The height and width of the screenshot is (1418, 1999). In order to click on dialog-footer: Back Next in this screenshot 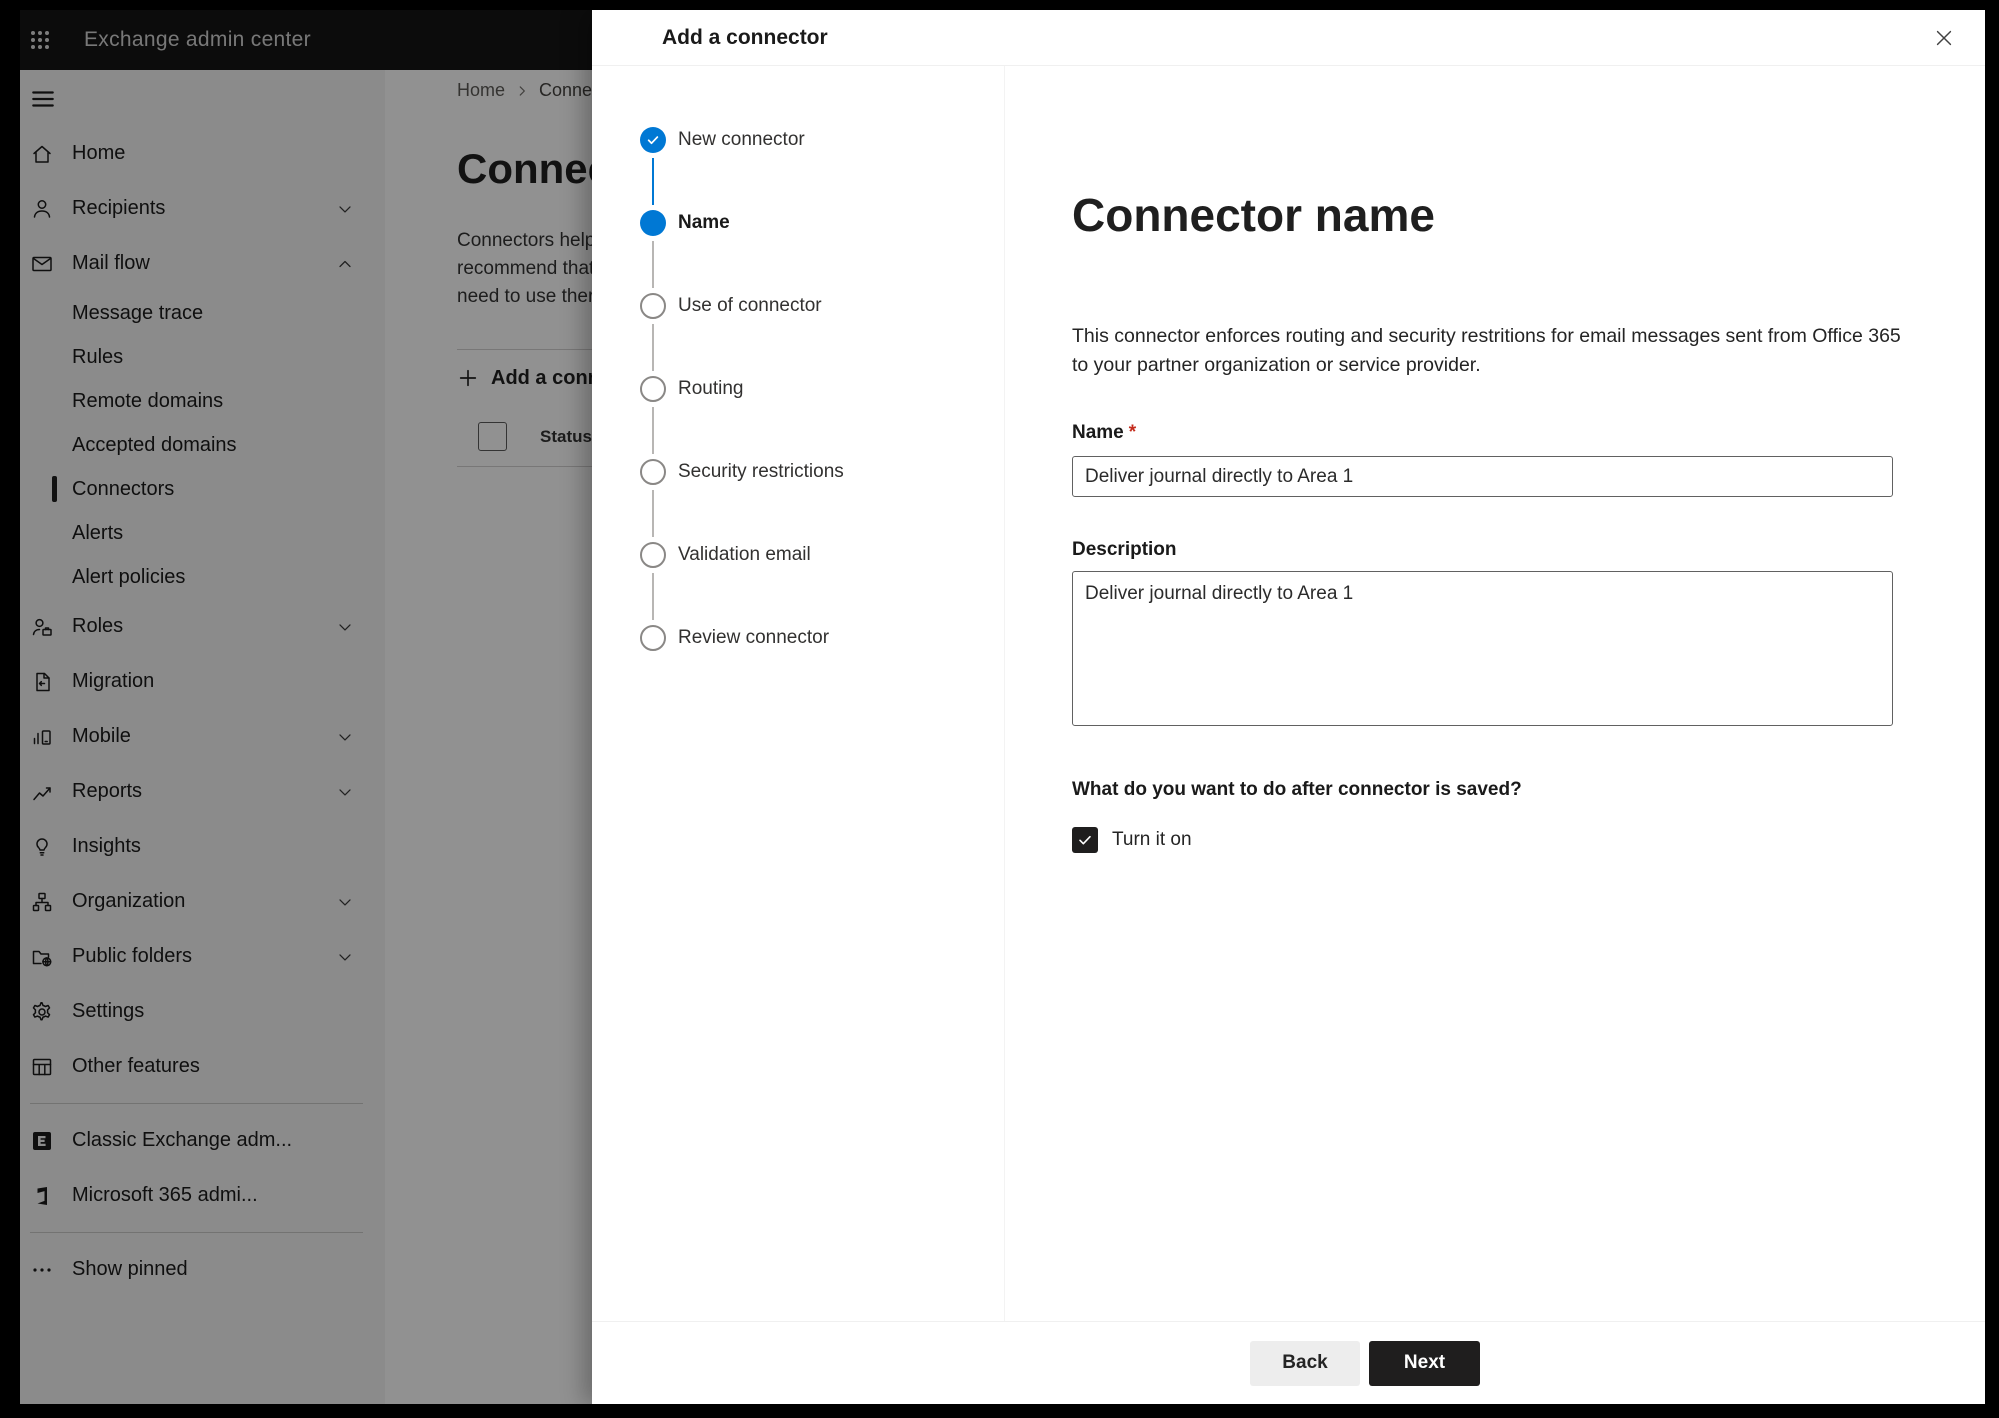, I will do `click(1288, 1362)`.